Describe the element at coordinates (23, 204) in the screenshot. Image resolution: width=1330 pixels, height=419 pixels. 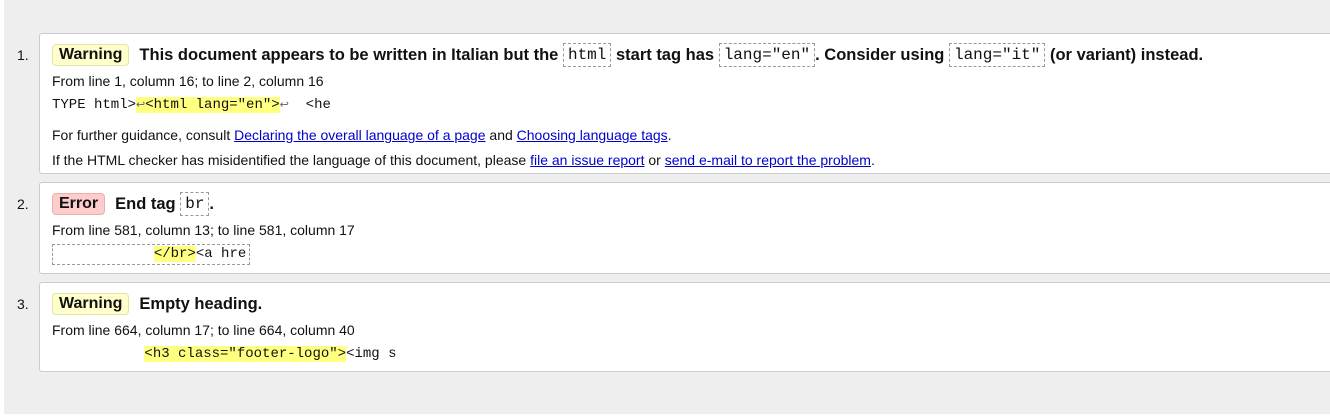
I see `message-number: 2.` at that location.